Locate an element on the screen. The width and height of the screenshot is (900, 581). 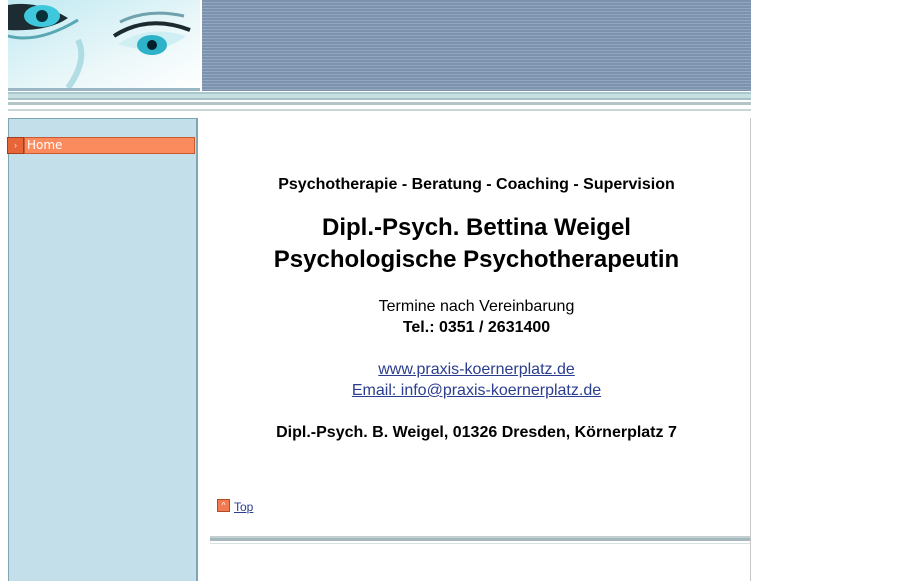
page-title: Dipl.-Psych. Bettina Weigel is located at coordinates (476, 227).